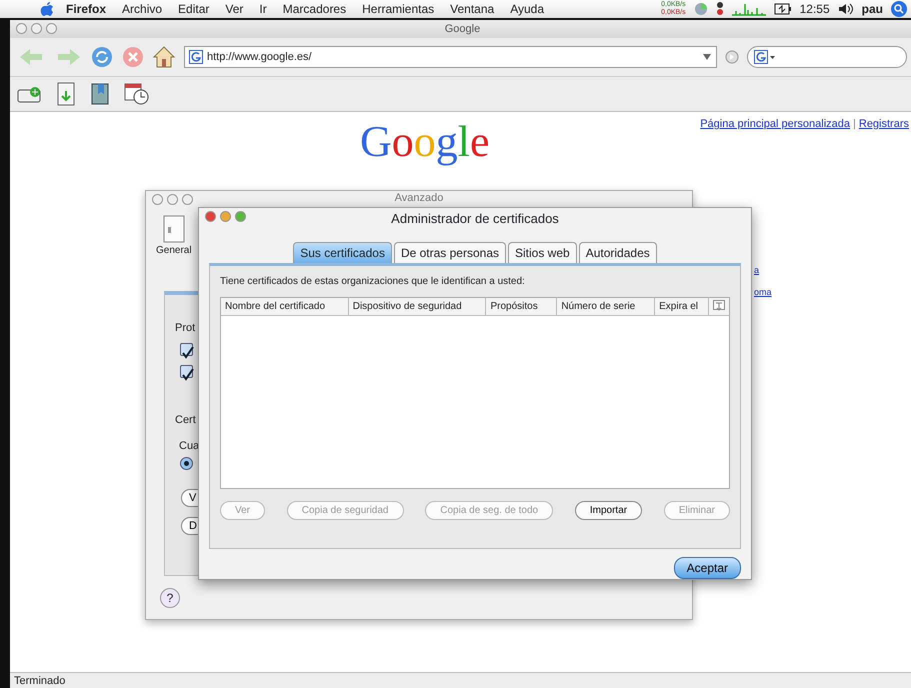  I want to click on header-link: Registrars, so click(883, 124).